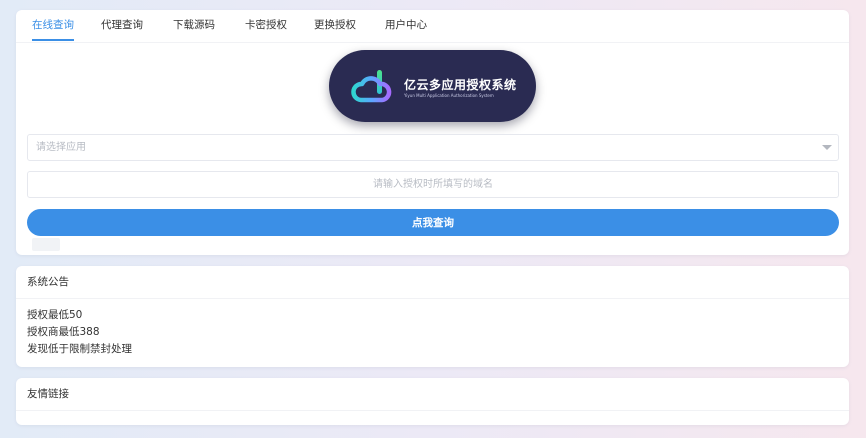  Describe the element at coordinates (48, 394) in the screenshot. I see `links-title: 友情链接` at that location.